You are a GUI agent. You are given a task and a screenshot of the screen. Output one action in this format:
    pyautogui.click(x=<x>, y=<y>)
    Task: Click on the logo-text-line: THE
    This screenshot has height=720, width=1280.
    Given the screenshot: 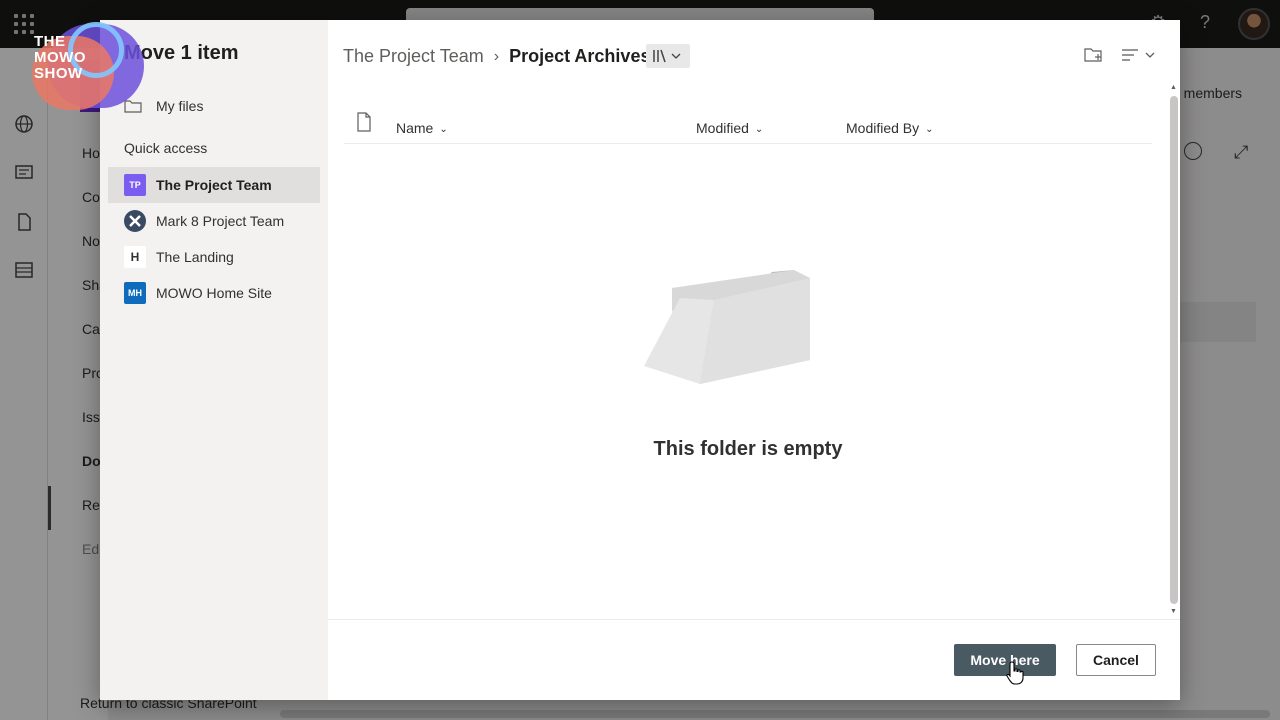 What is the action you would take?
    pyautogui.click(x=50, y=41)
    